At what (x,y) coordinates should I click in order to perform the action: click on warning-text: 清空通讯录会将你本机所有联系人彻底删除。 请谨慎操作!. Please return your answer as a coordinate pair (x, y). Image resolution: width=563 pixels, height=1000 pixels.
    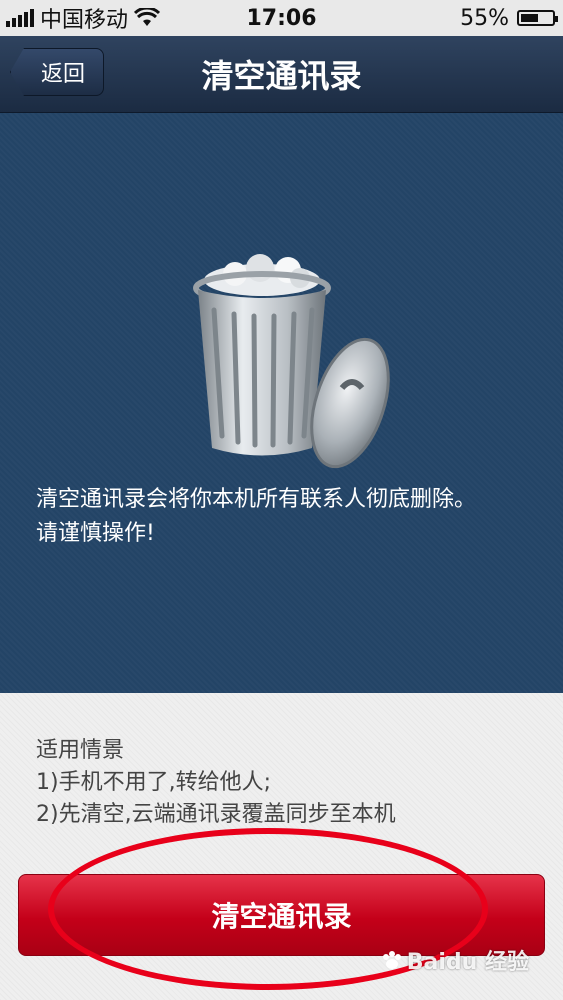
    Looking at the image, I should click on (286, 517).